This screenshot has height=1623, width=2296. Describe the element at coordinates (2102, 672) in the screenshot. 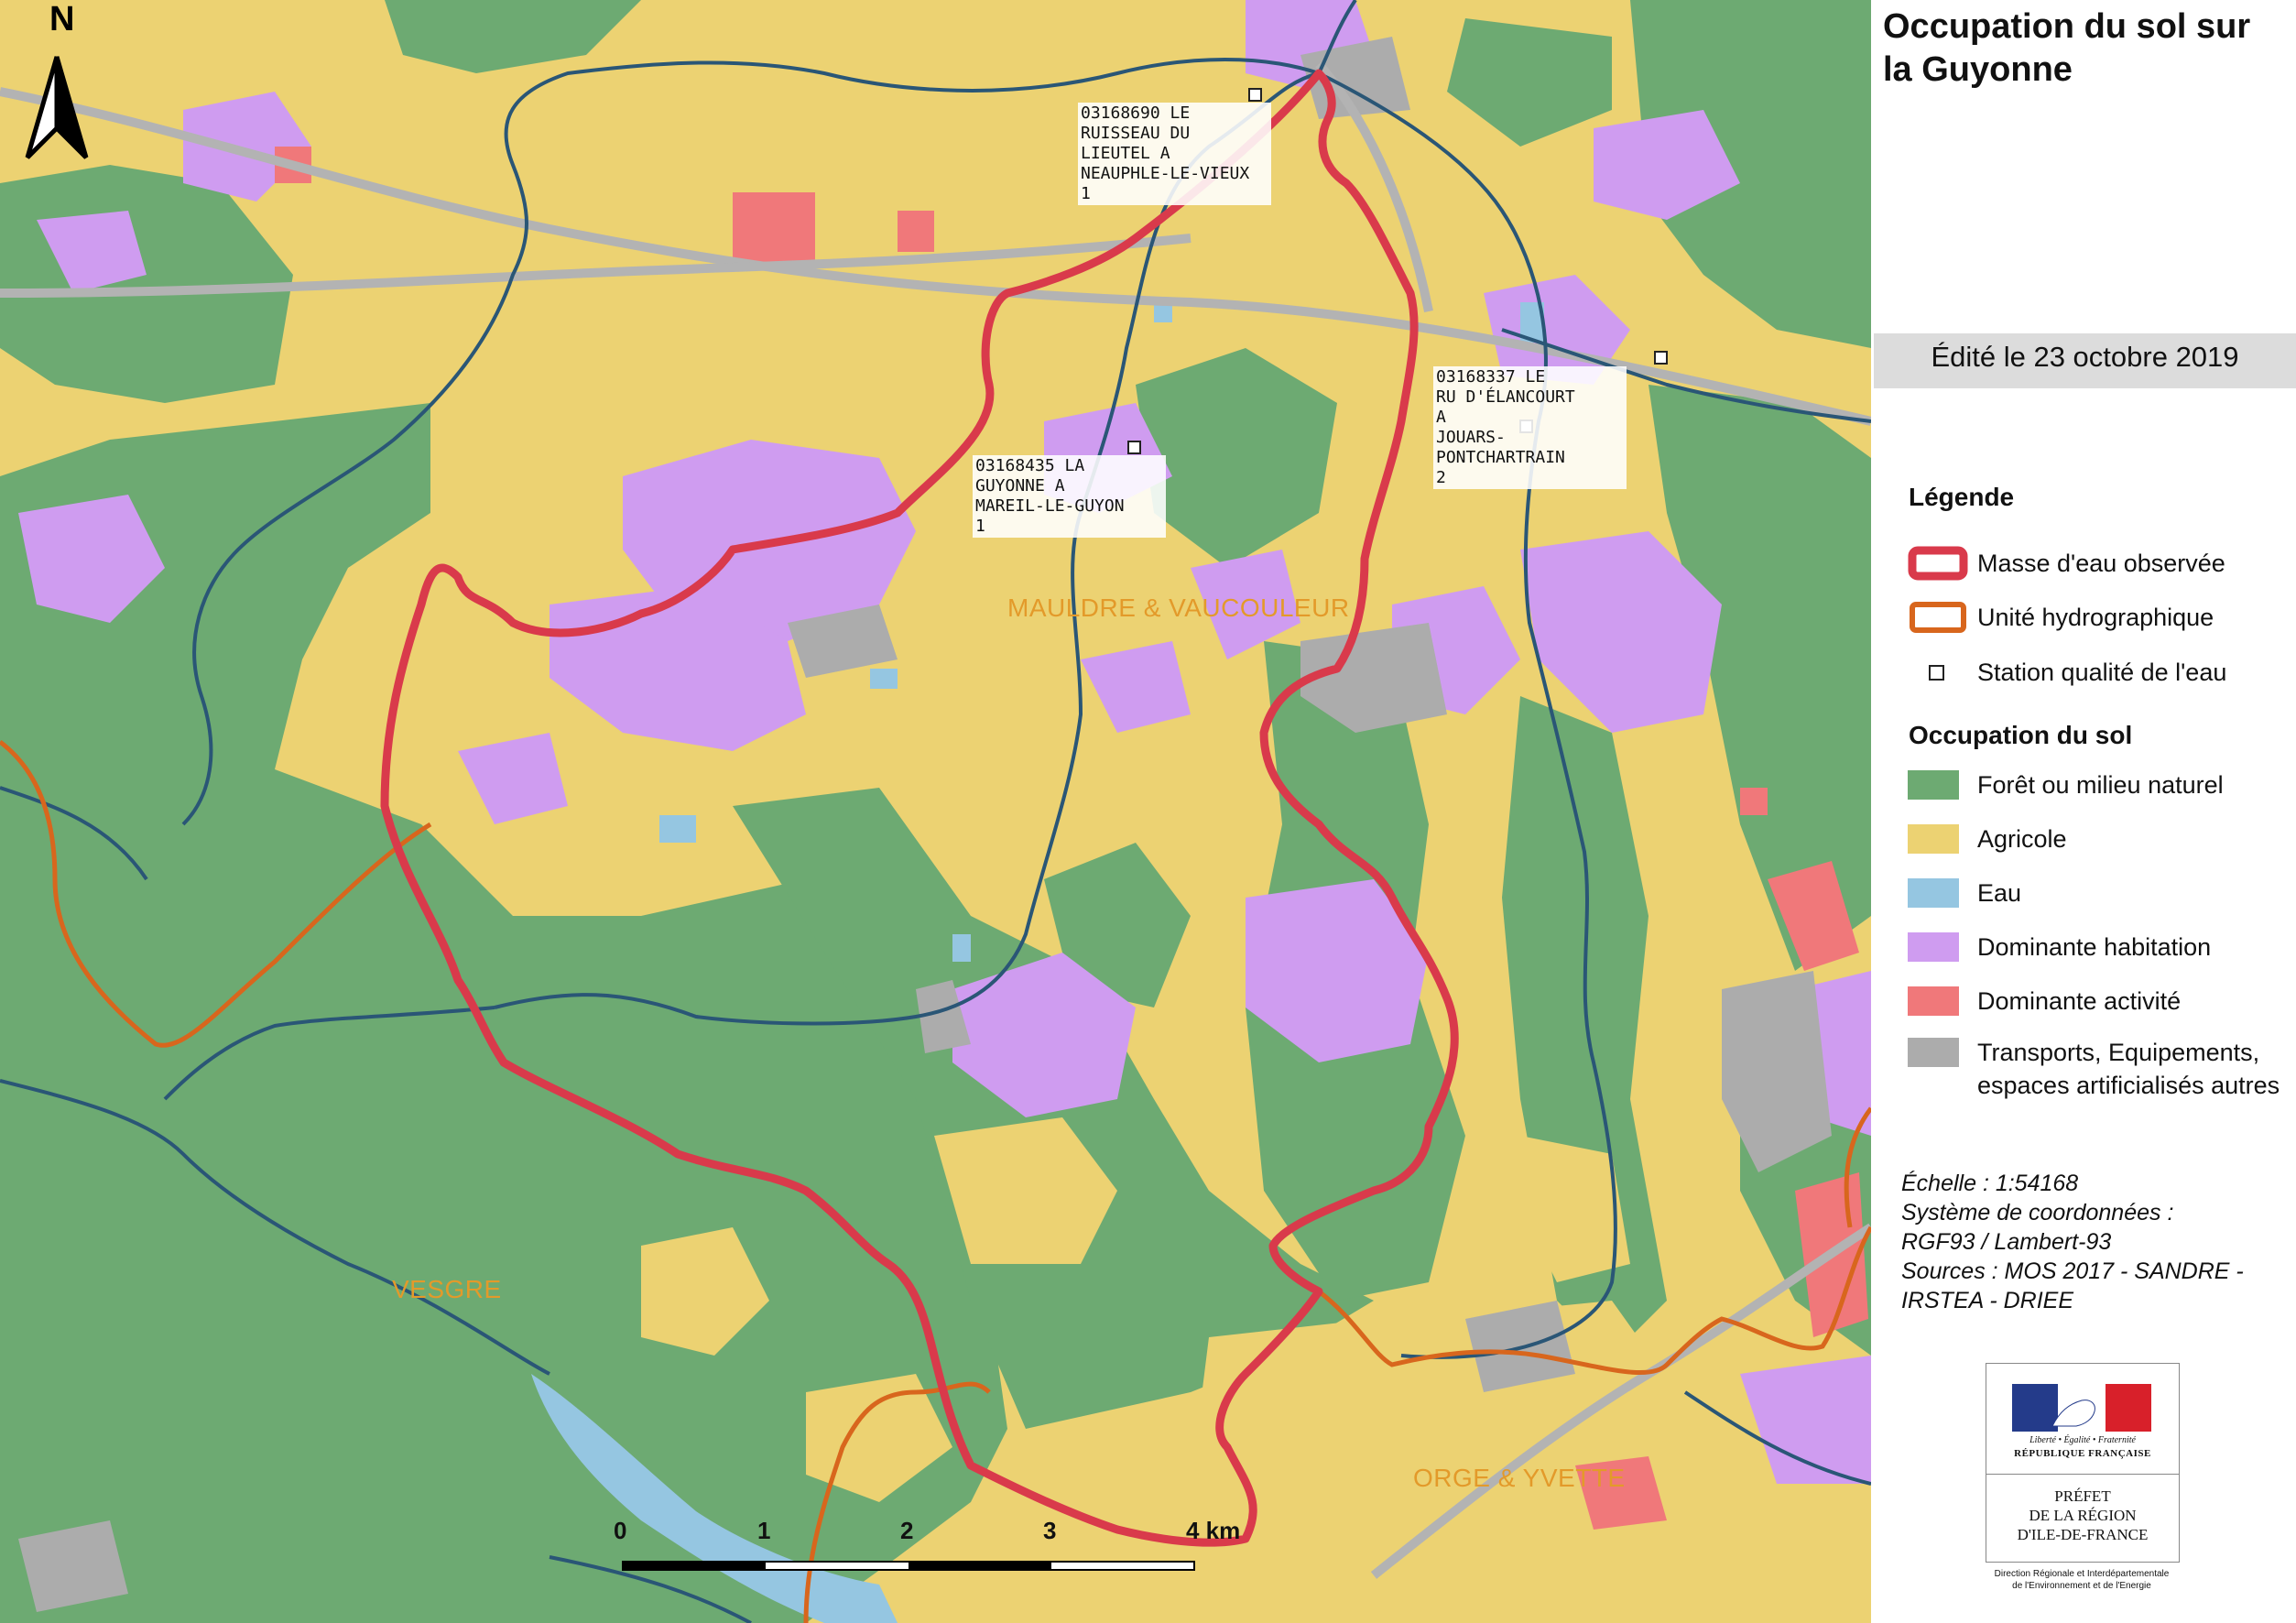

I see `legend-label: Station qualité de l'eau` at that location.